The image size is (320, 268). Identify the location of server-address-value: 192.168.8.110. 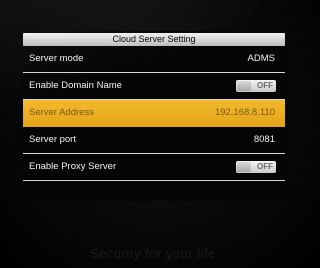
(244, 112).